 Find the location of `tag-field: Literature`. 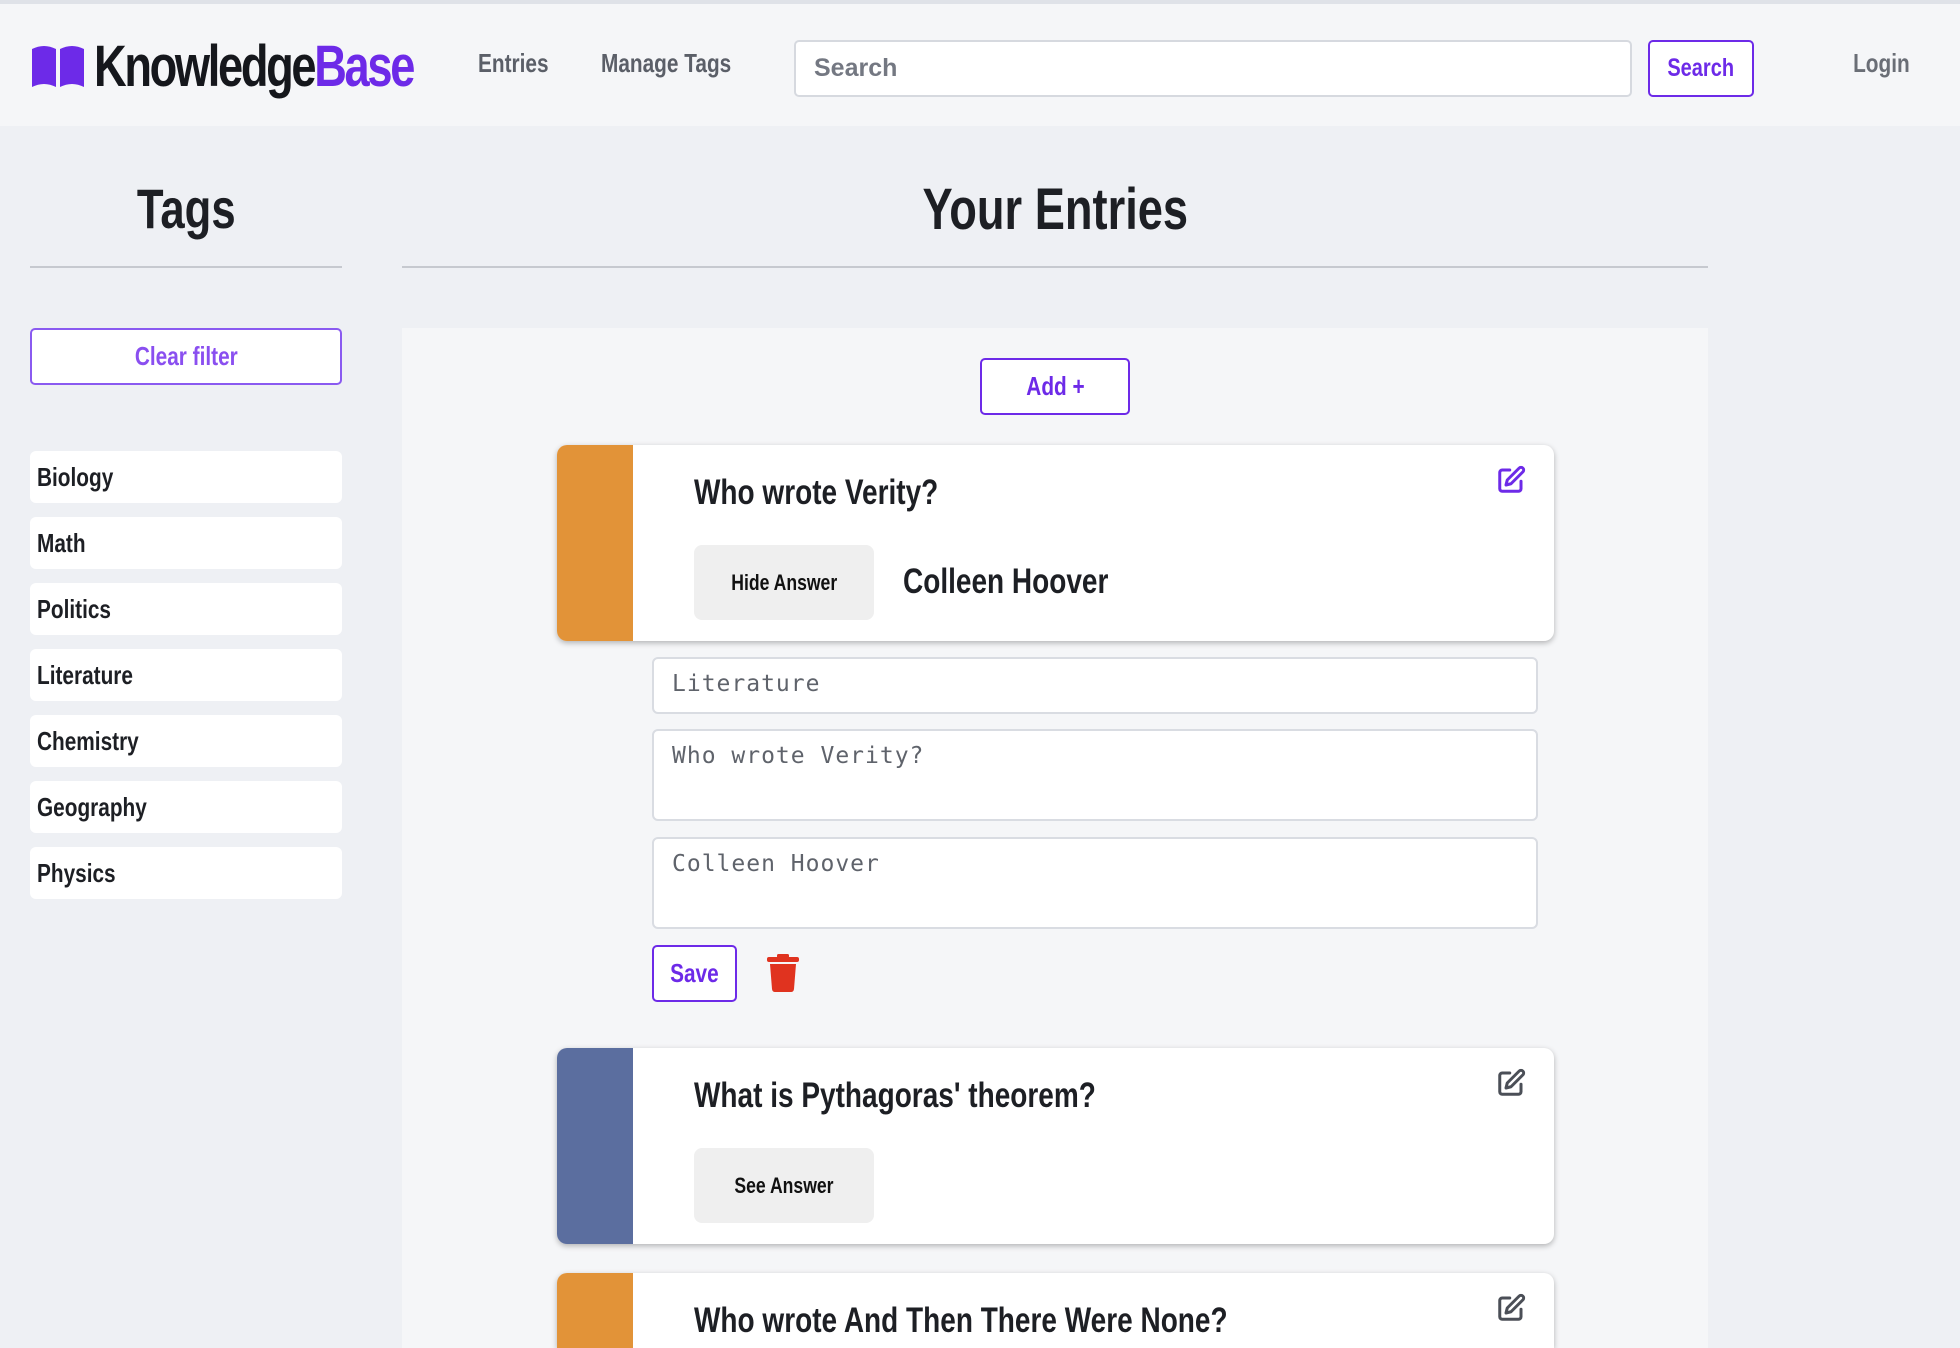

tag-field: Literature is located at coordinates (1095, 685).